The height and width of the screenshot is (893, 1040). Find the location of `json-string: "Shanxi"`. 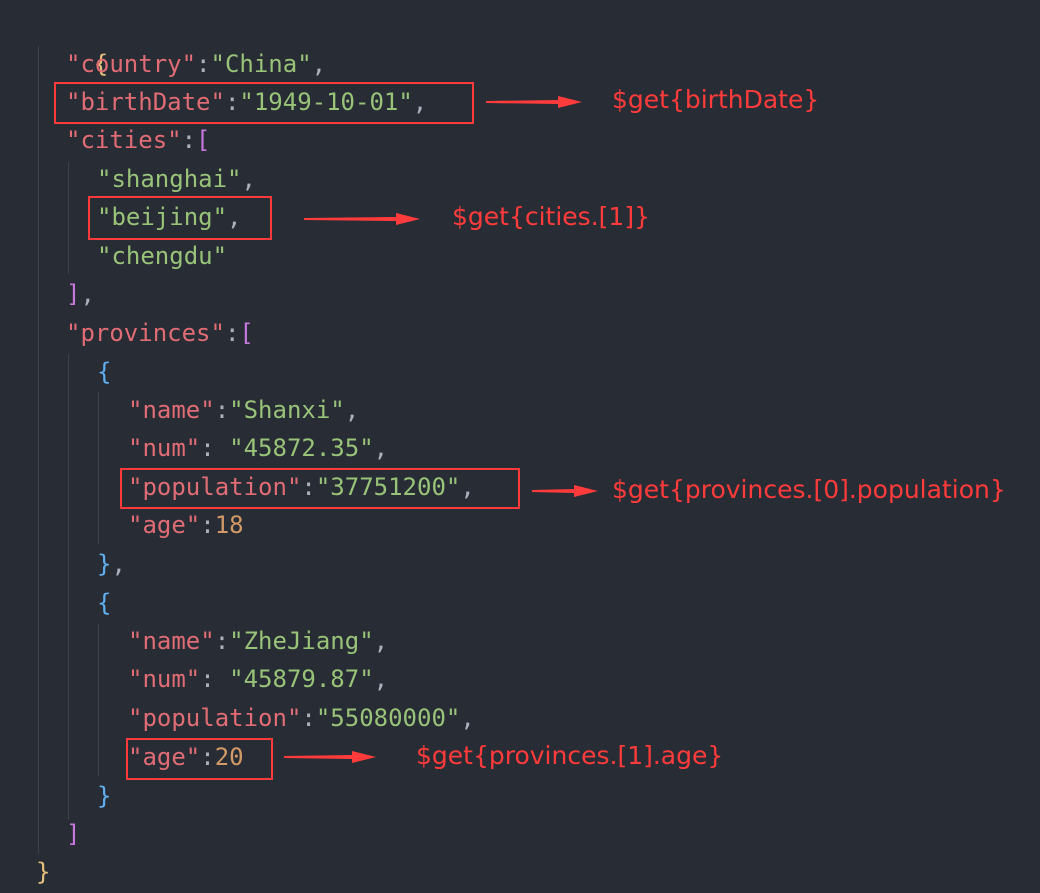

json-string: "Shanxi" is located at coordinates (287, 410).